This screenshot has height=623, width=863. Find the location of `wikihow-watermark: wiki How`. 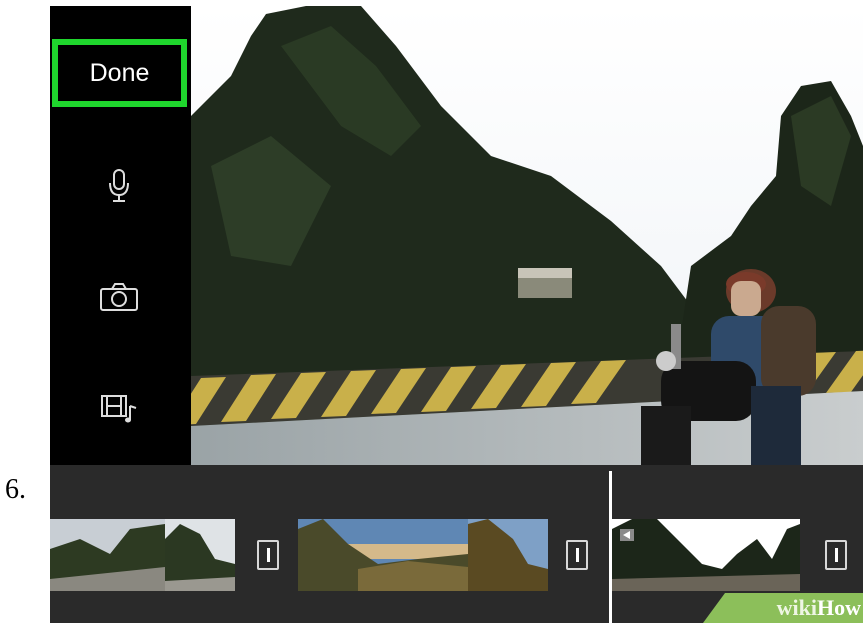

wikihow-watermark: wiki How is located at coordinates (783, 608).